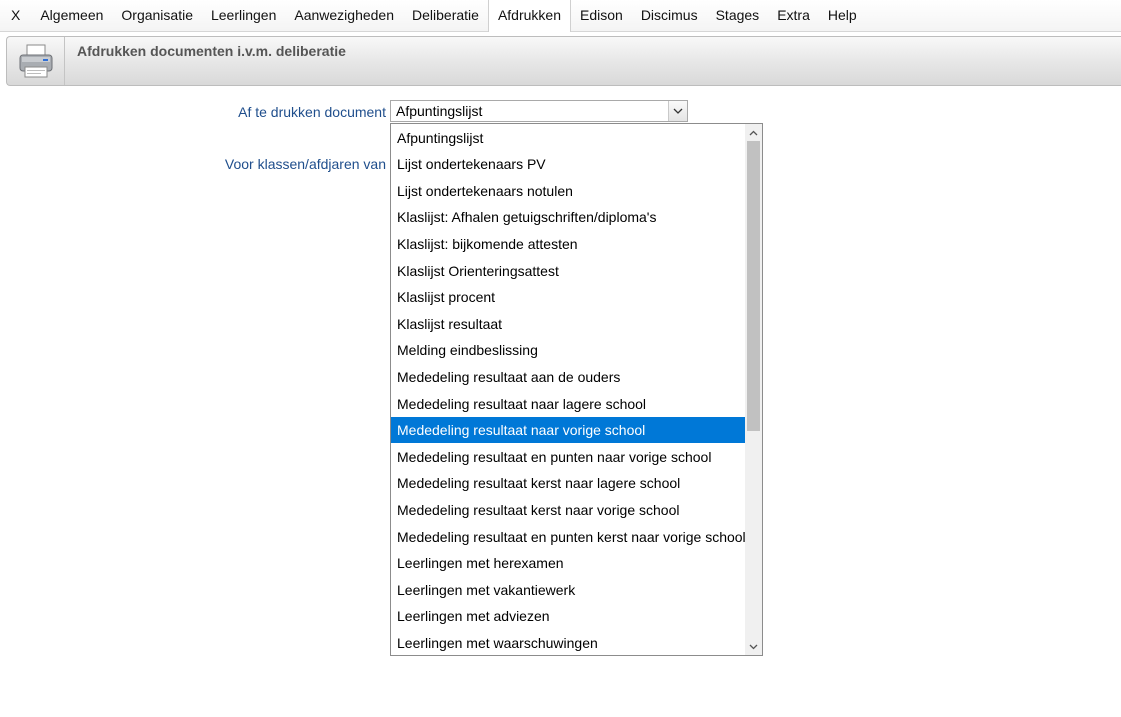 Image resolution: width=1121 pixels, height=717 pixels. I want to click on dropdown-option: Lijst ondertekenaars PV, so click(568, 164).